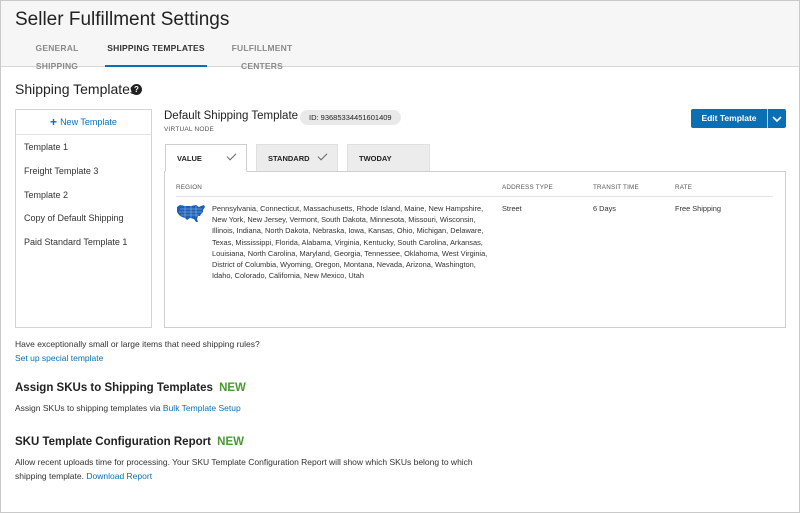 Image resolution: width=800 pixels, height=513 pixels. What do you see at coordinates (474, 196) in the screenshot?
I see `header-divider` at bounding box center [474, 196].